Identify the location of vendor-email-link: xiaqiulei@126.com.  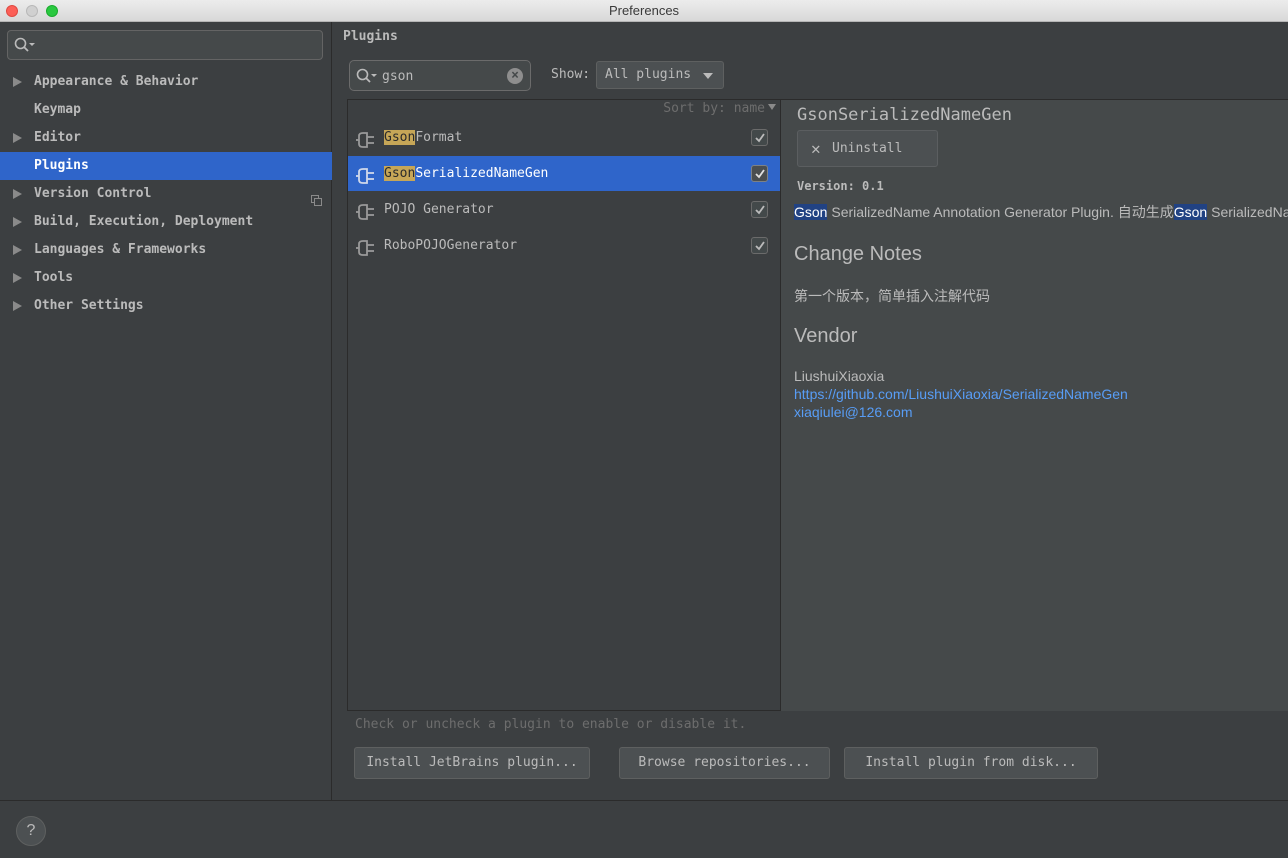
(853, 412).